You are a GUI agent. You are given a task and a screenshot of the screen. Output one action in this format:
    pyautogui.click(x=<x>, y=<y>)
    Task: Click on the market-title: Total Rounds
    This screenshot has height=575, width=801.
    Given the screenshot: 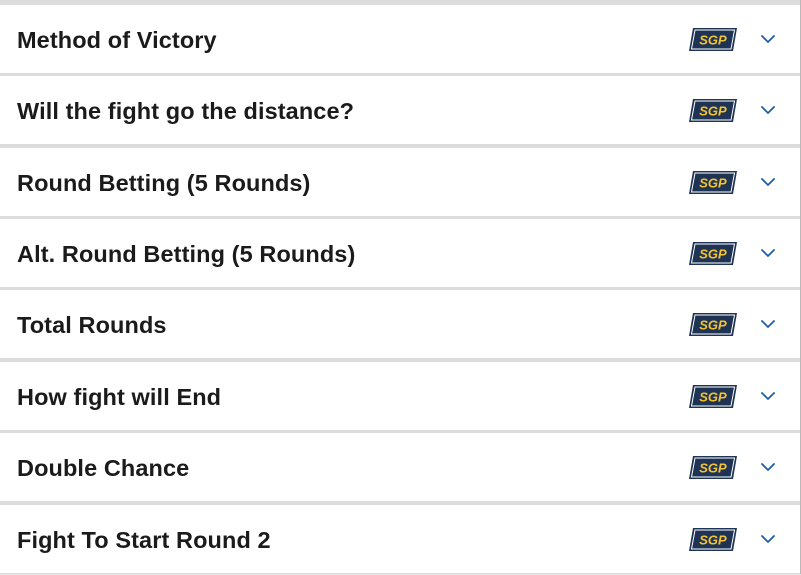 What is the action you would take?
    pyautogui.click(x=92, y=325)
    